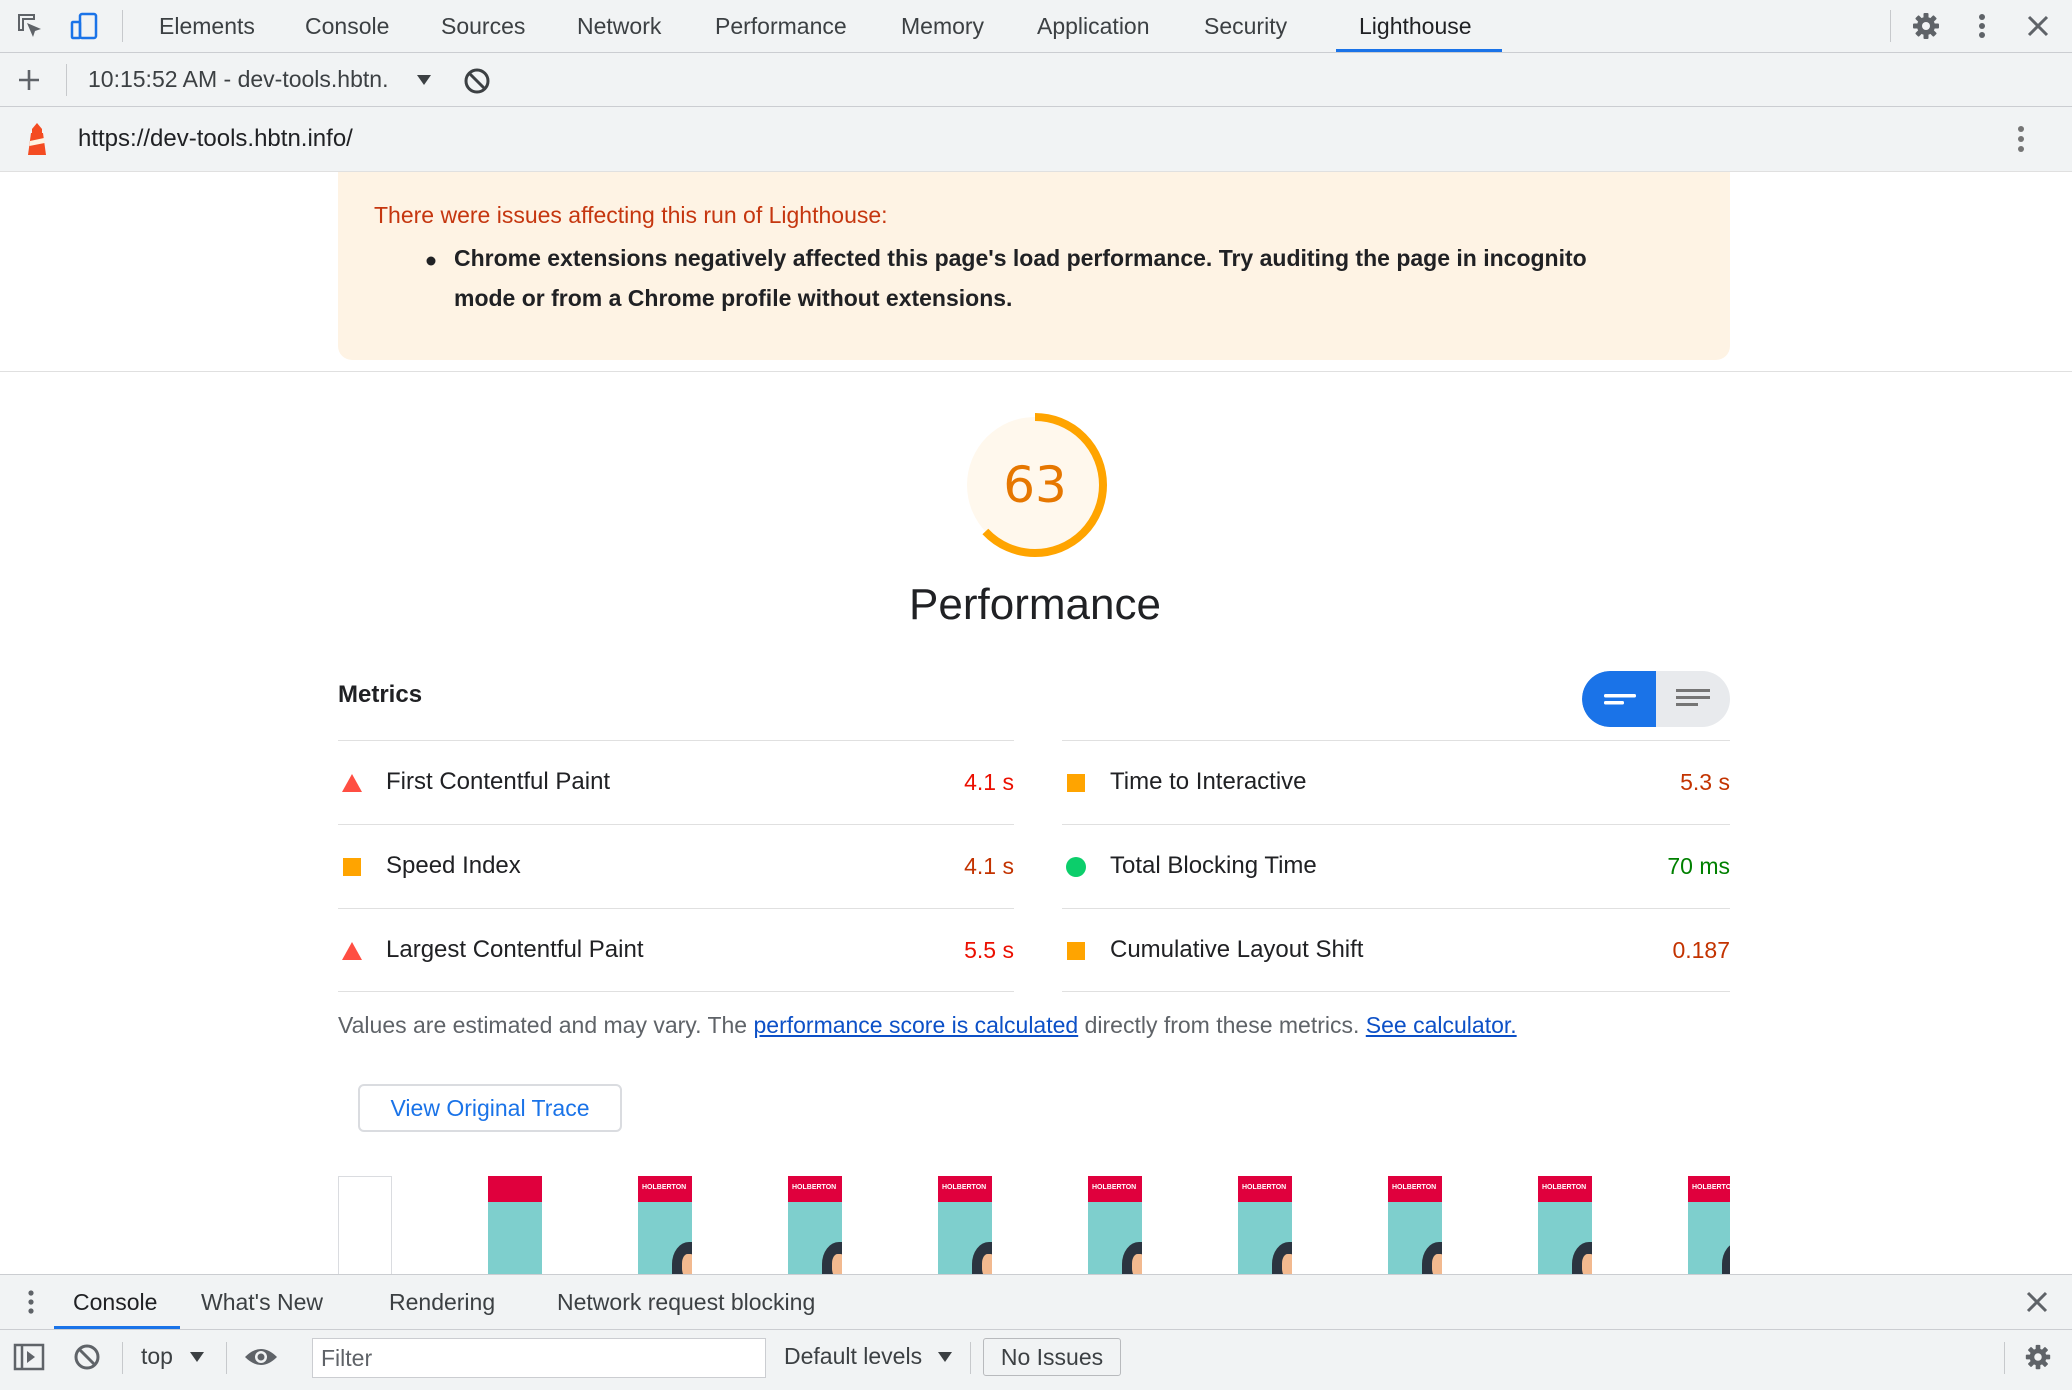  I want to click on active-tab-indicator, so click(1419, 50).